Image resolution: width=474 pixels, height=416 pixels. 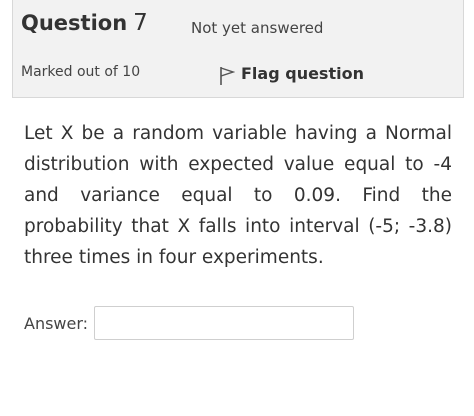 What do you see at coordinates (74, 23) in the screenshot?
I see `question-title-label: Question` at bounding box center [74, 23].